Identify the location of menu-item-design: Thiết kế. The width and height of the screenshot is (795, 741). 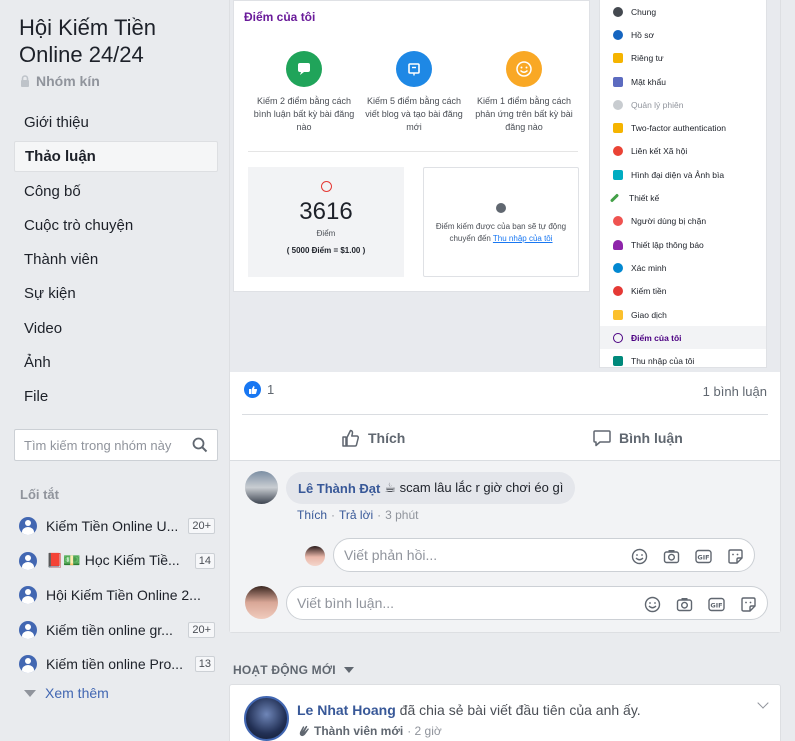
(683, 197).